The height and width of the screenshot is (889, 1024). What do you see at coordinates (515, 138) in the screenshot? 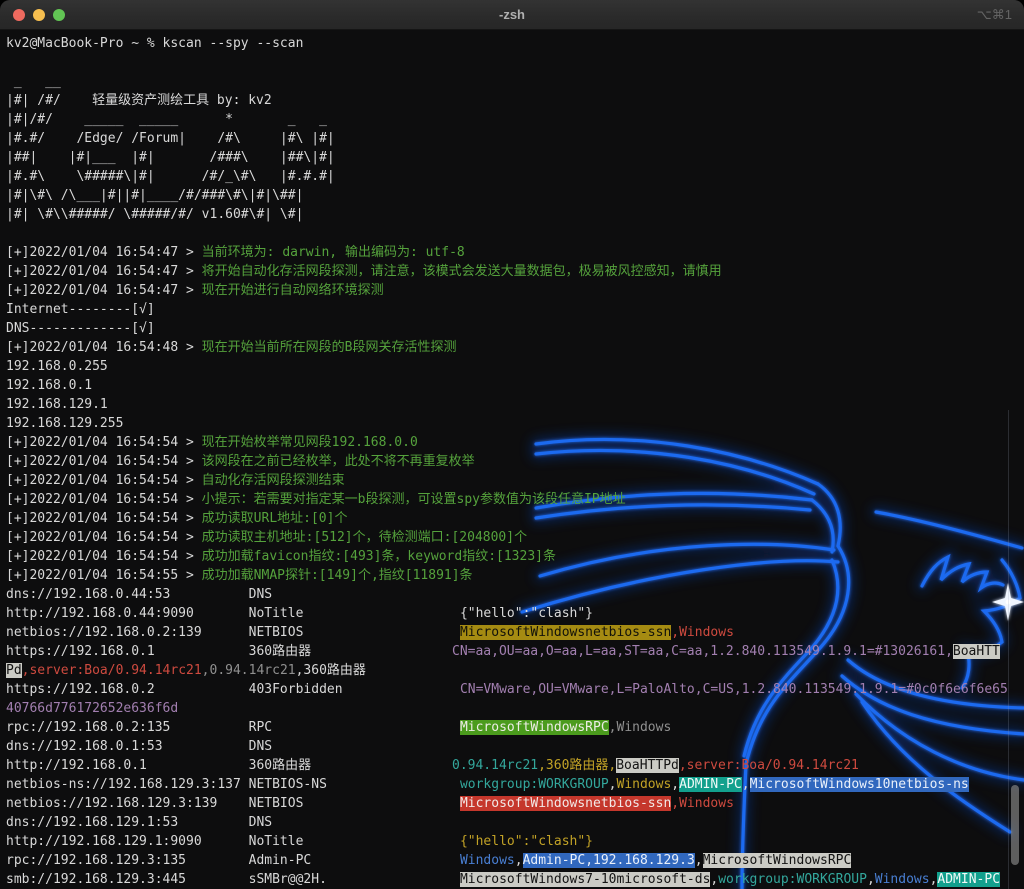
I see `terminal-line: |#.#/ /Edge/ /Forum| /#\ |#\ |#|` at bounding box center [515, 138].